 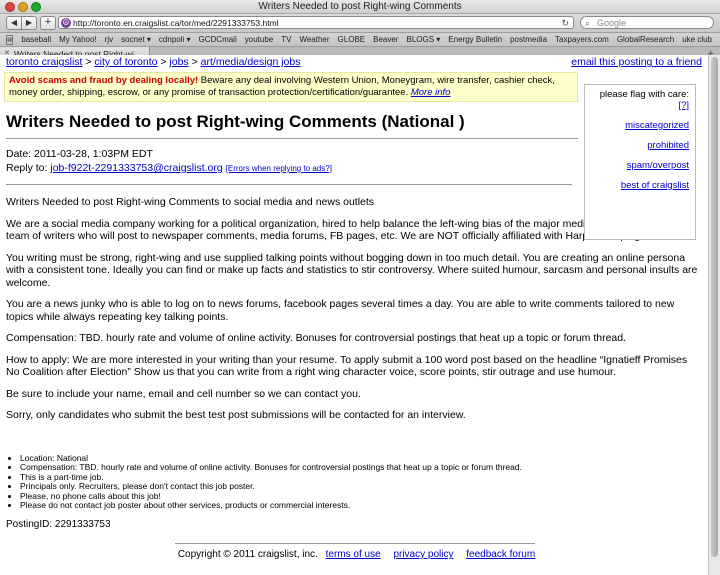 I want to click on breadcrumb-link-toronto: toronto craigslist, so click(x=44, y=62).